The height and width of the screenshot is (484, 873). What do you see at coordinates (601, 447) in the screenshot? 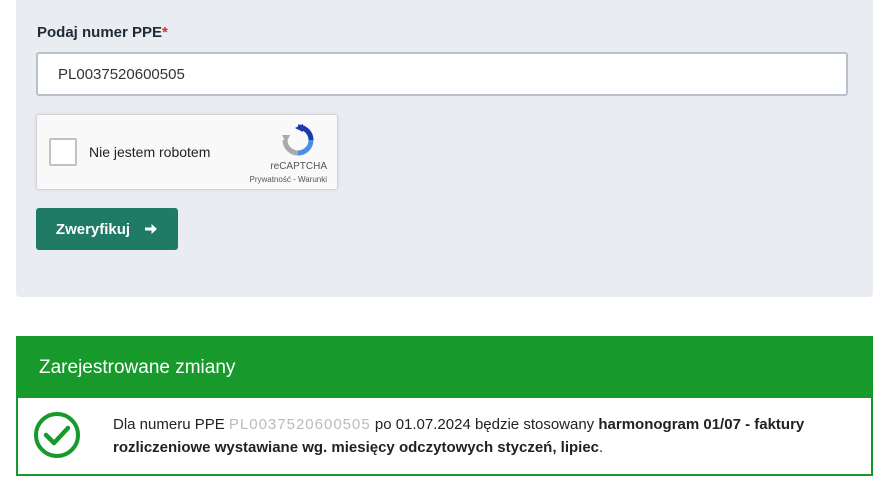
I see `message-end: .` at bounding box center [601, 447].